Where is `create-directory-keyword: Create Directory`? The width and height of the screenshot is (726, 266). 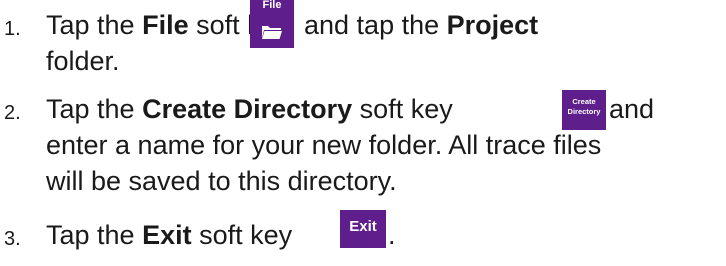
create-directory-keyword: Create Directory is located at coordinates (247, 109).